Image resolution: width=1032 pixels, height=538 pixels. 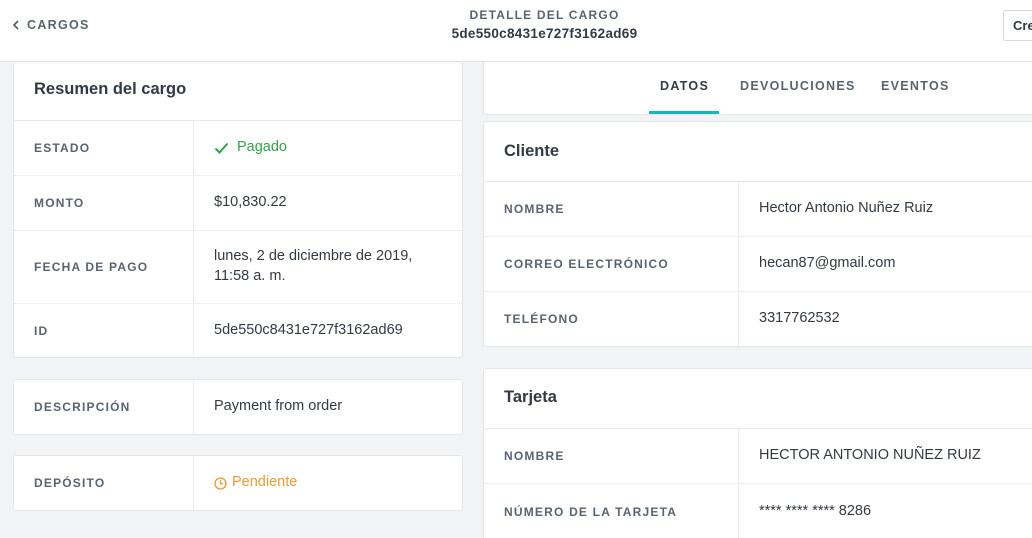 I want to click on detail-tabs: DATOS DEVOLUCIONES EVENTOS, so click(x=757, y=88).